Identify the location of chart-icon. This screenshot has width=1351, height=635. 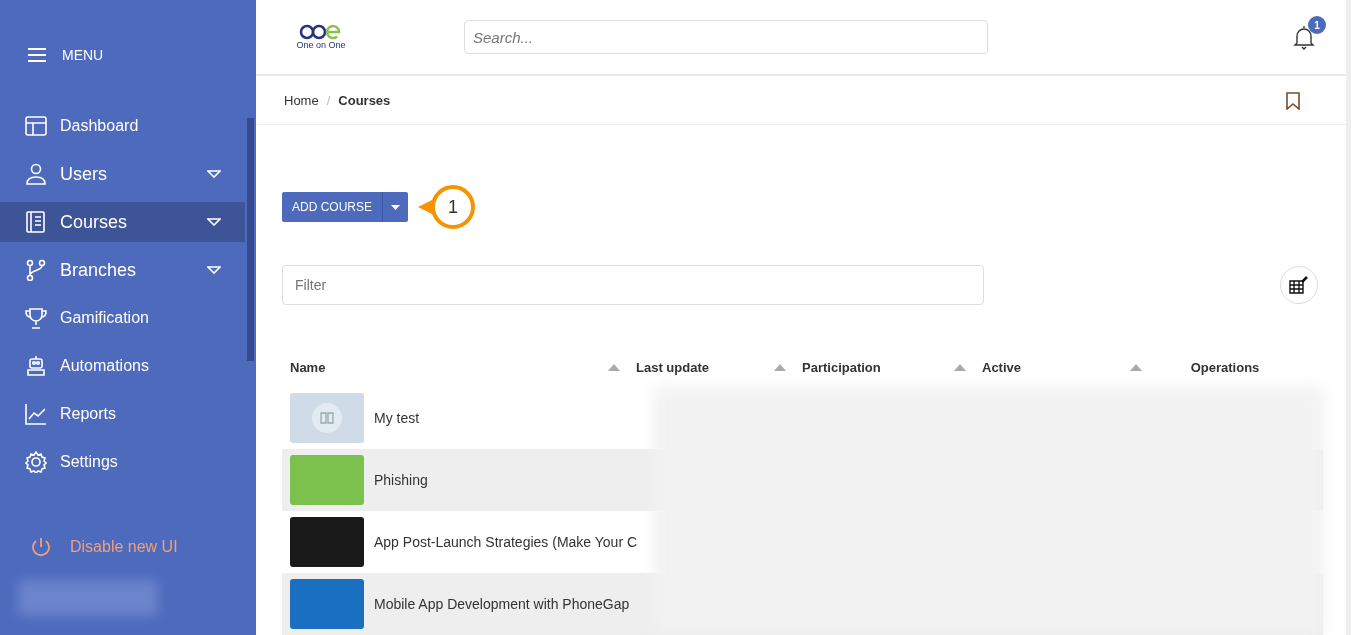
(36, 414).